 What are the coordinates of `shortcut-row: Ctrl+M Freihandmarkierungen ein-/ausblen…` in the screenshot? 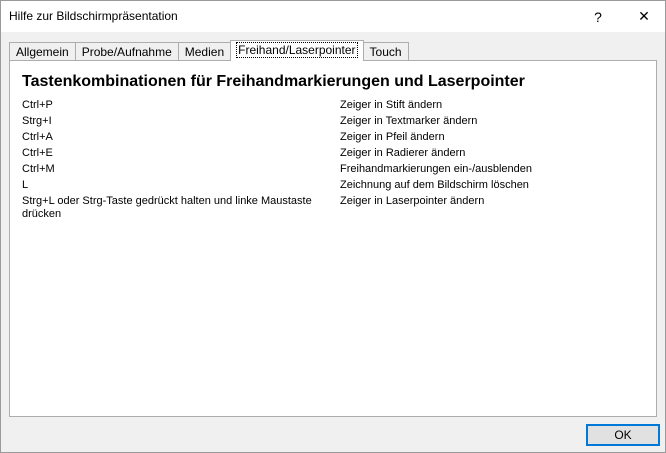 It's located at (332, 169).